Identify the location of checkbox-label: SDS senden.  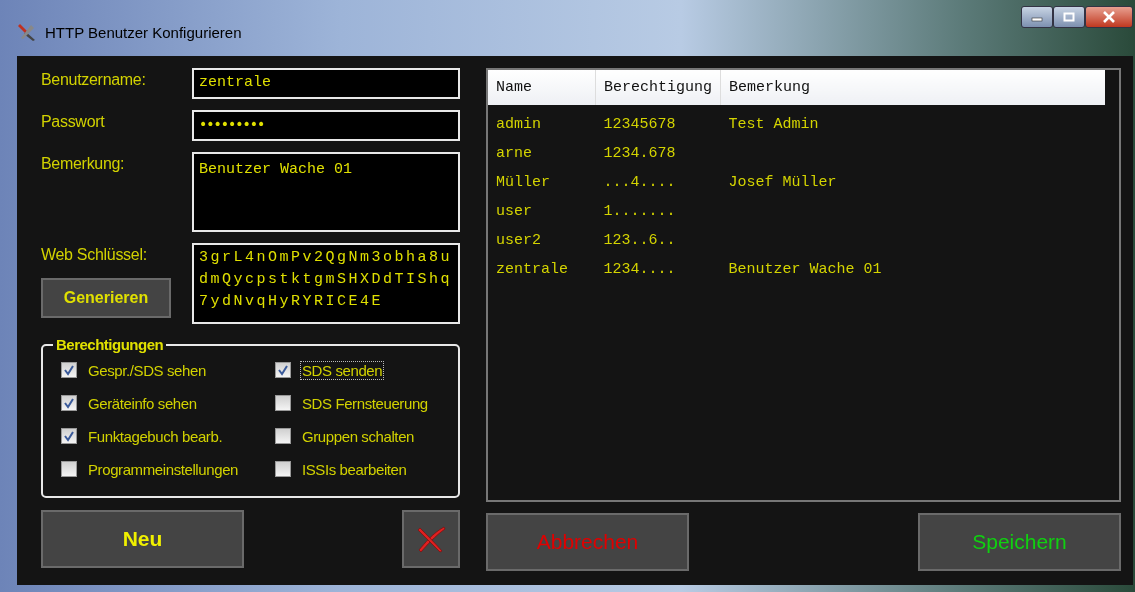
(342, 370).